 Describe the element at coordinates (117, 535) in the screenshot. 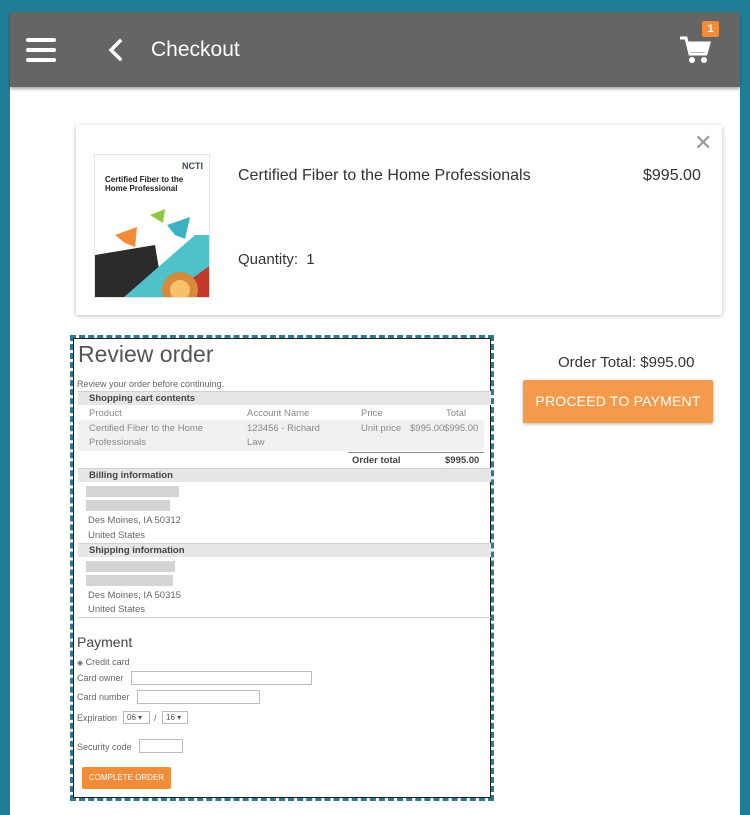

I see `billing-country: United States` at that location.